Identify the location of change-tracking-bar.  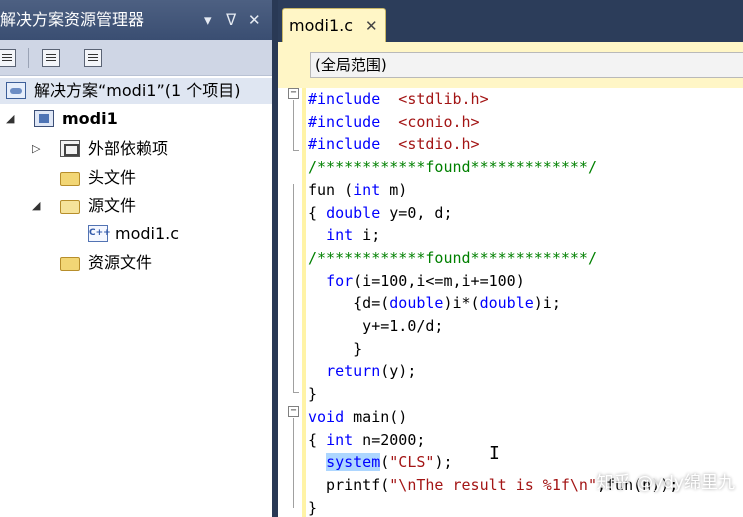
(304, 302).